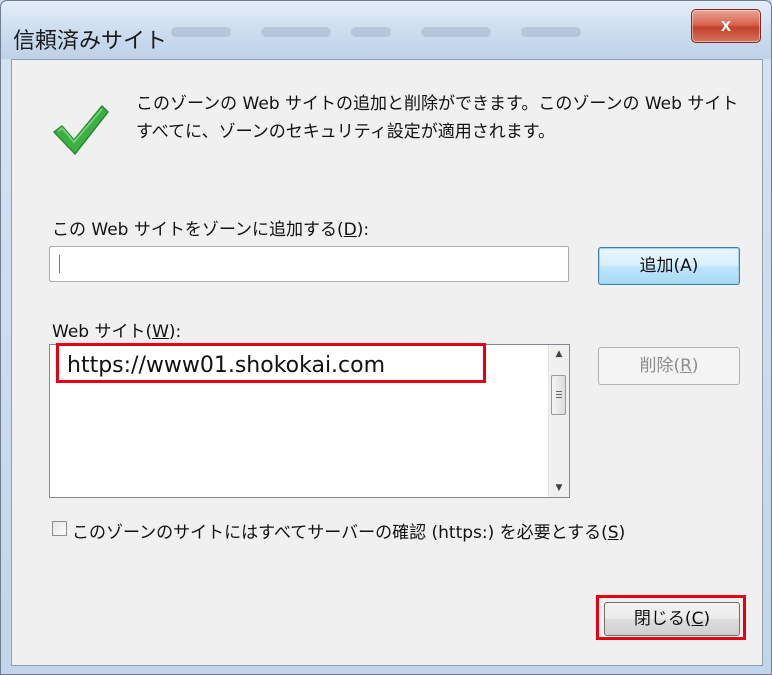 The image size is (772, 675). What do you see at coordinates (59, 528) in the screenshot?
I see `require-https-checkbox` at bounding box center [59, 528].